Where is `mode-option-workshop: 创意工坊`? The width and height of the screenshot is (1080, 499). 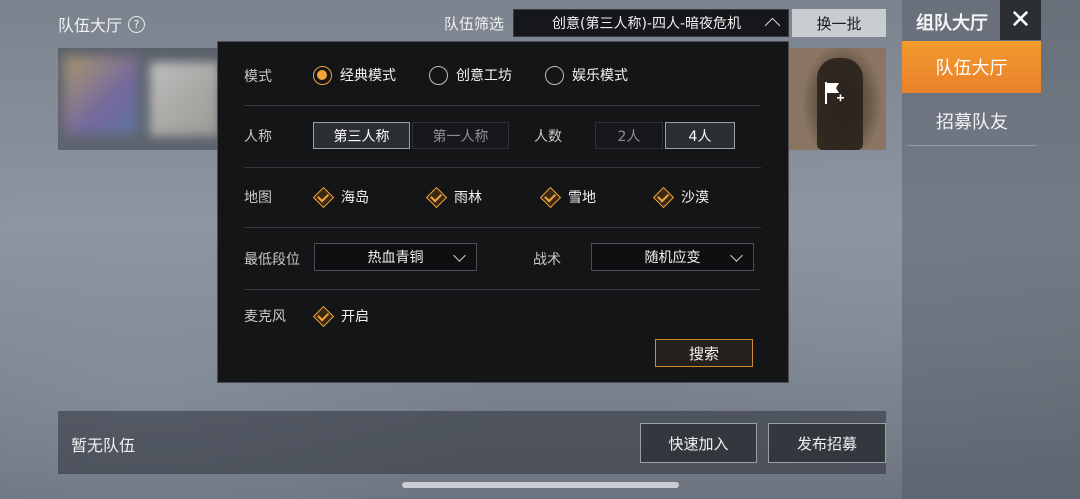
mode-option-workshop: 创意工坊 is located at coordinates (470, 75).